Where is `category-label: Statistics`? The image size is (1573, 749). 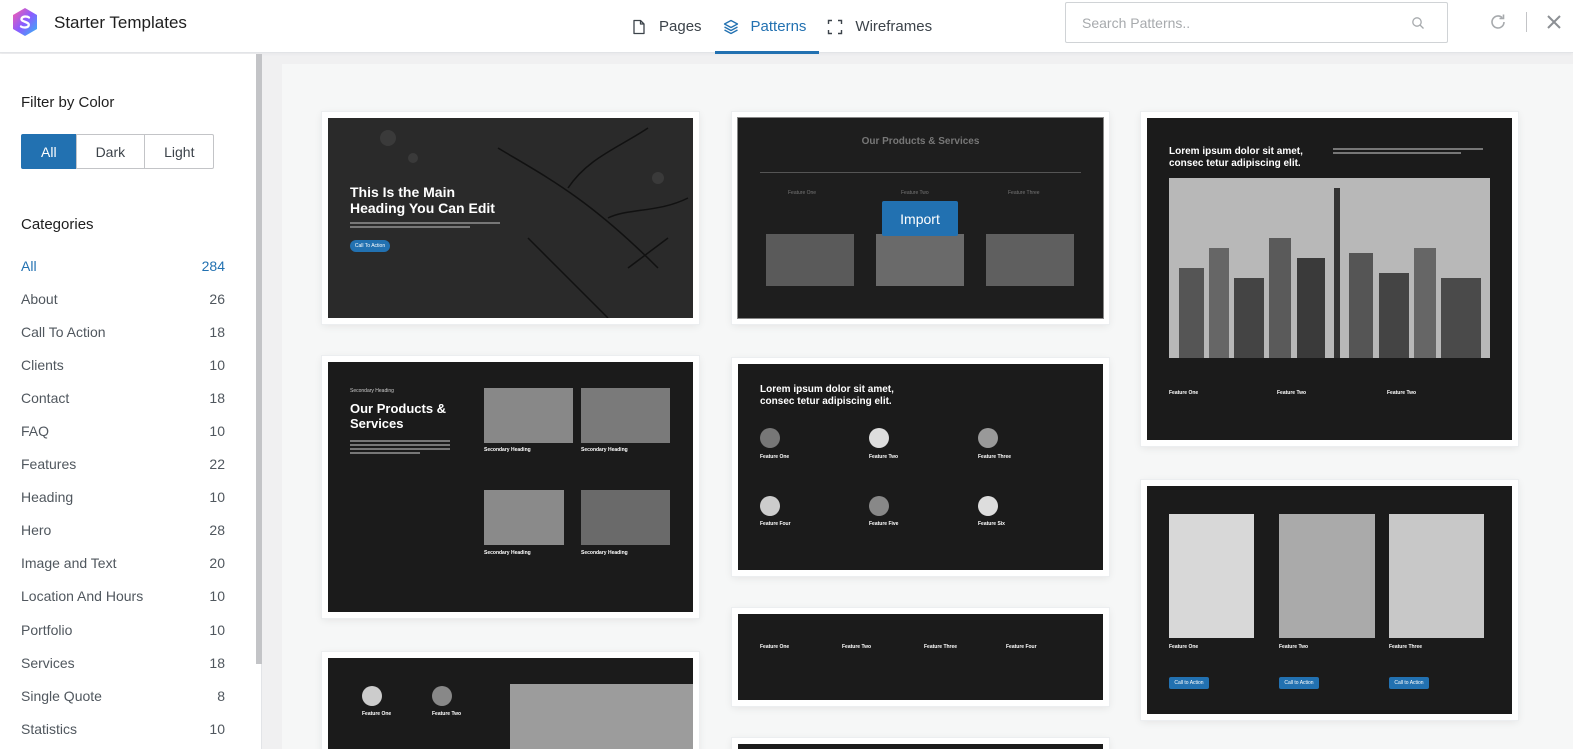
category-label: Statistics is located at coordinates (49, 728).